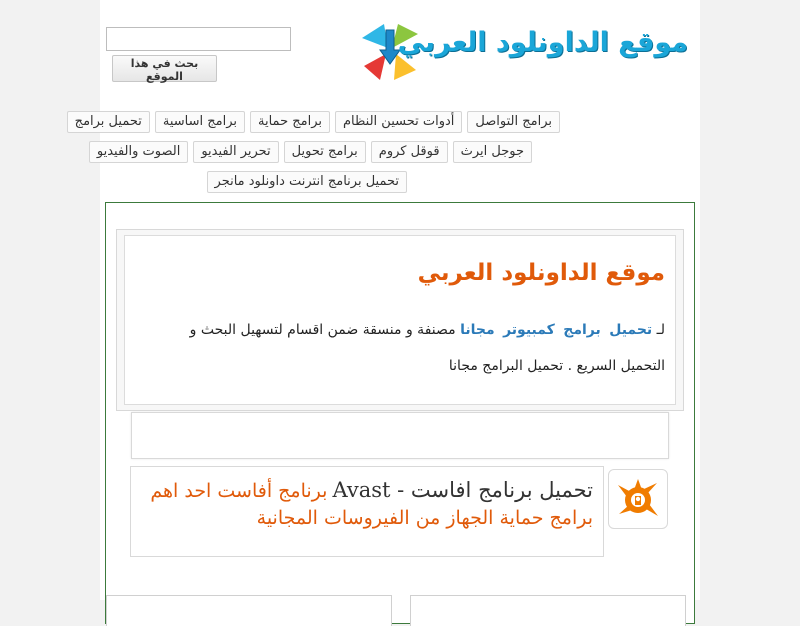  Describe the element at coordinates (513, 122) in the screenshot. I see `nav-item-communication-programs: برامج التواصل` at that location.